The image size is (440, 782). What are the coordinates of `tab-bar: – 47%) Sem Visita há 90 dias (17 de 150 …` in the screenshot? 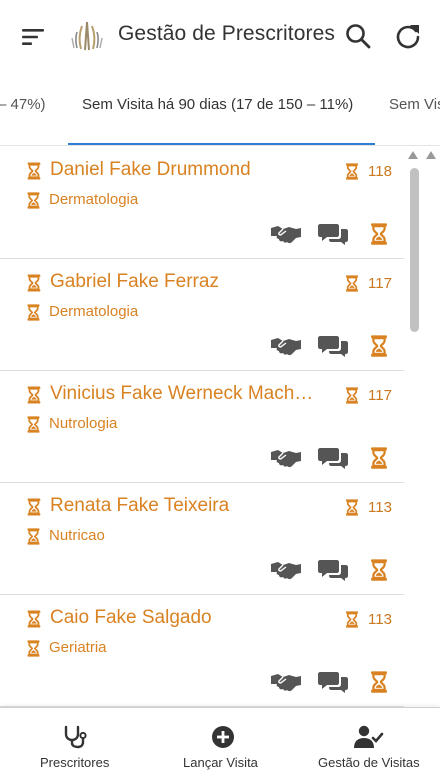 It's located at (220, 109).